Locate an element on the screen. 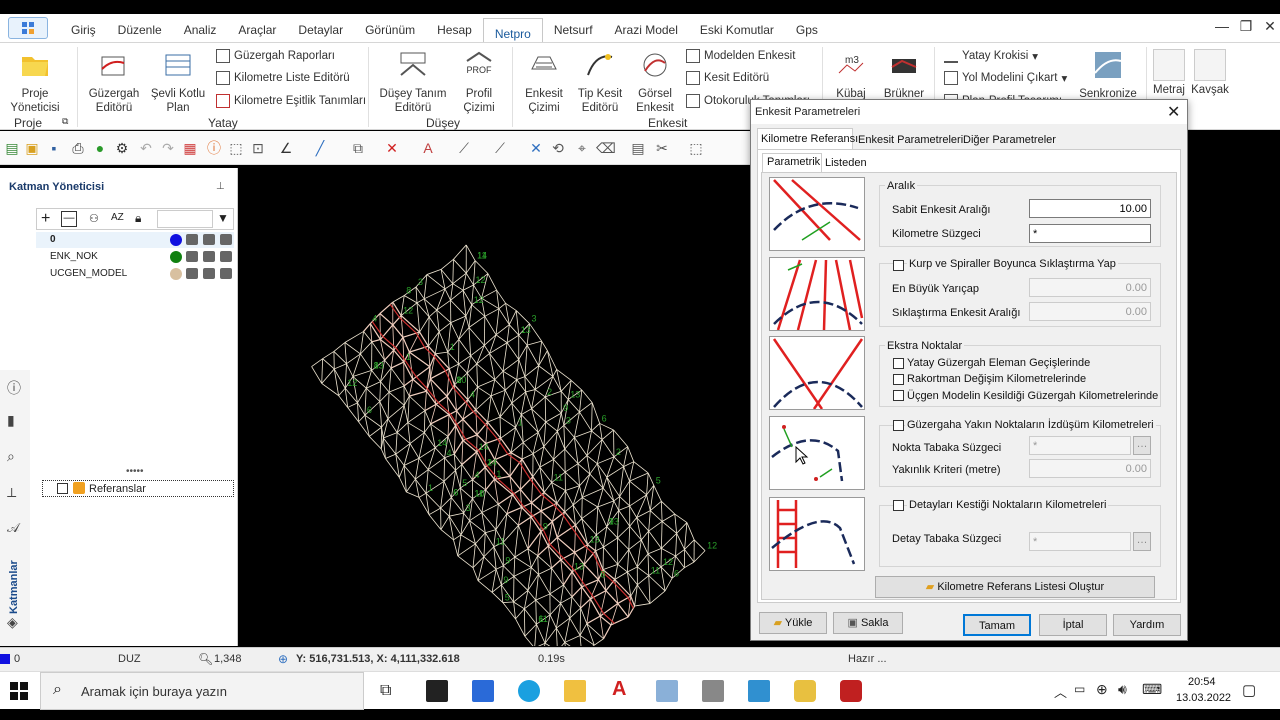 This screenshot has width=1280, height=720. laptop-app-icon is located at coordinates (667, 691).